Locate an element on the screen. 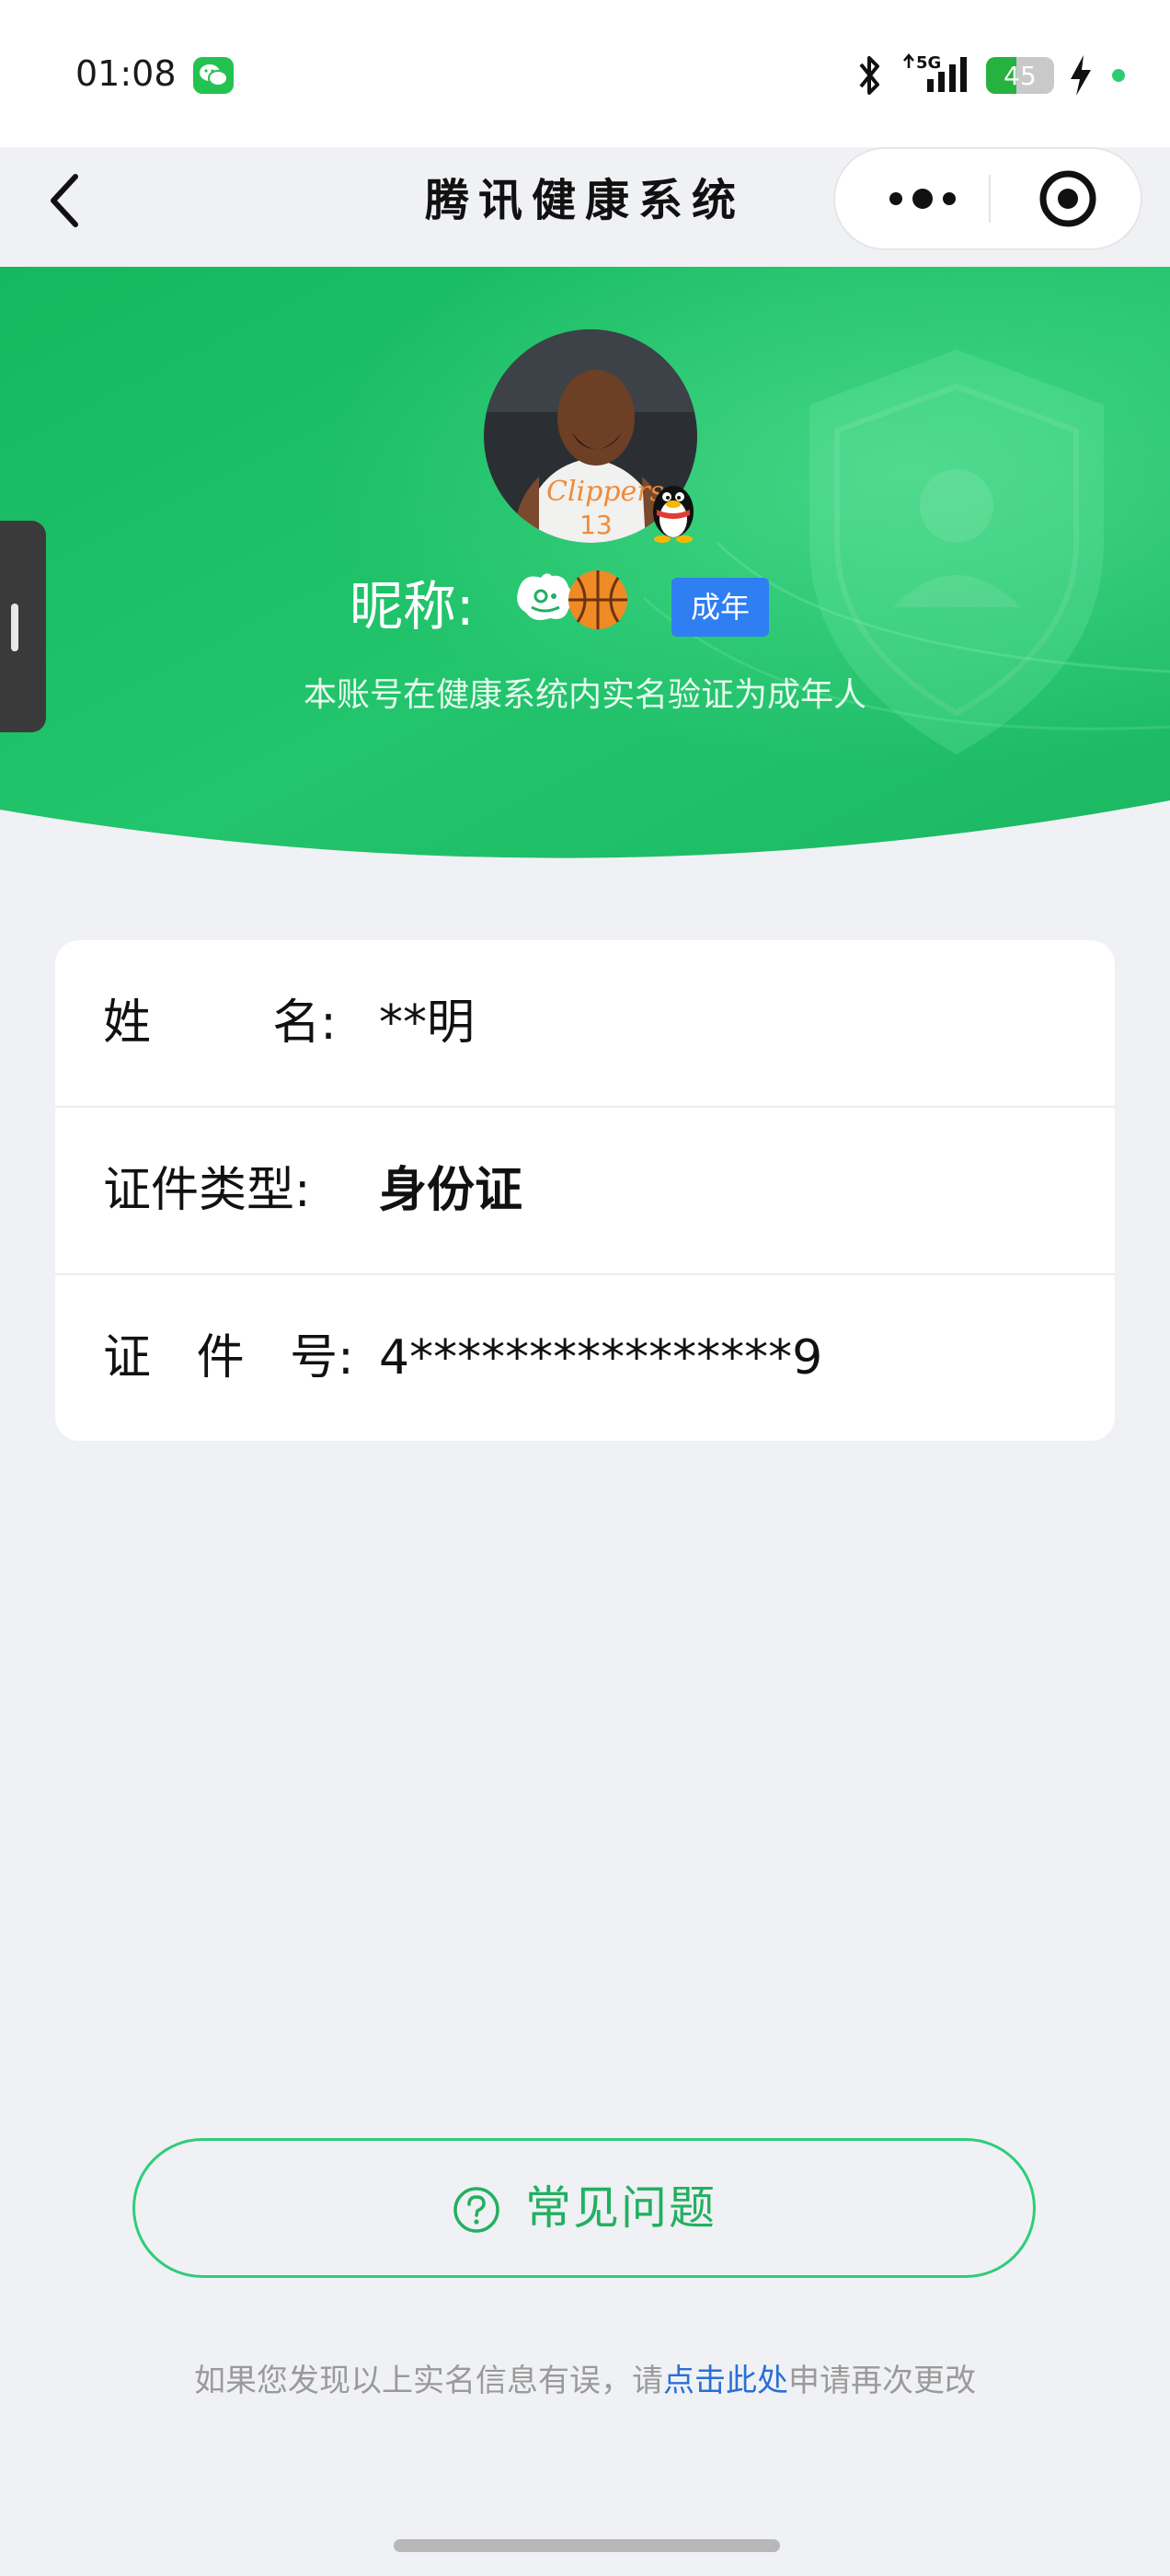 This screenshot has height=2576, width=1170. back-arrow-icon is located at coordinates (64, 200).